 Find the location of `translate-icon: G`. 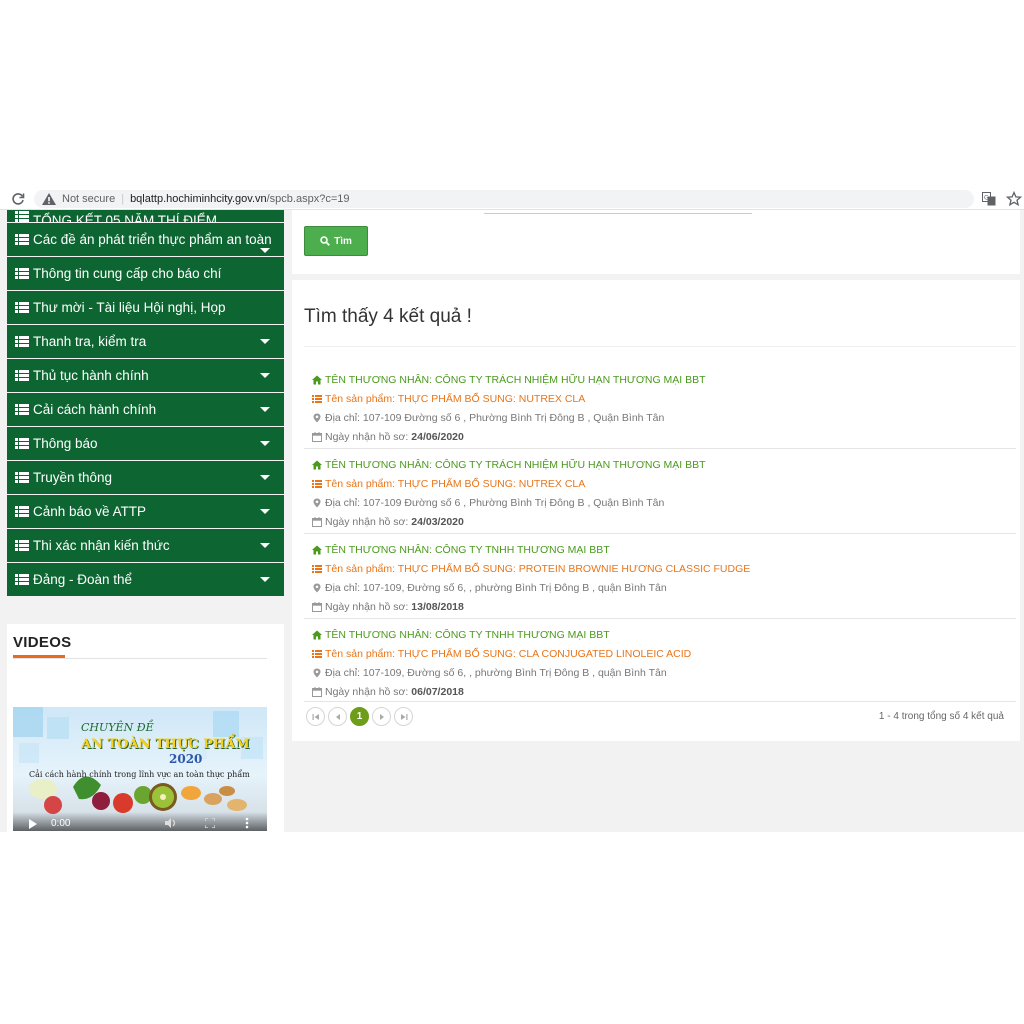

translate-icon: G is located at coordinates (989, 199).